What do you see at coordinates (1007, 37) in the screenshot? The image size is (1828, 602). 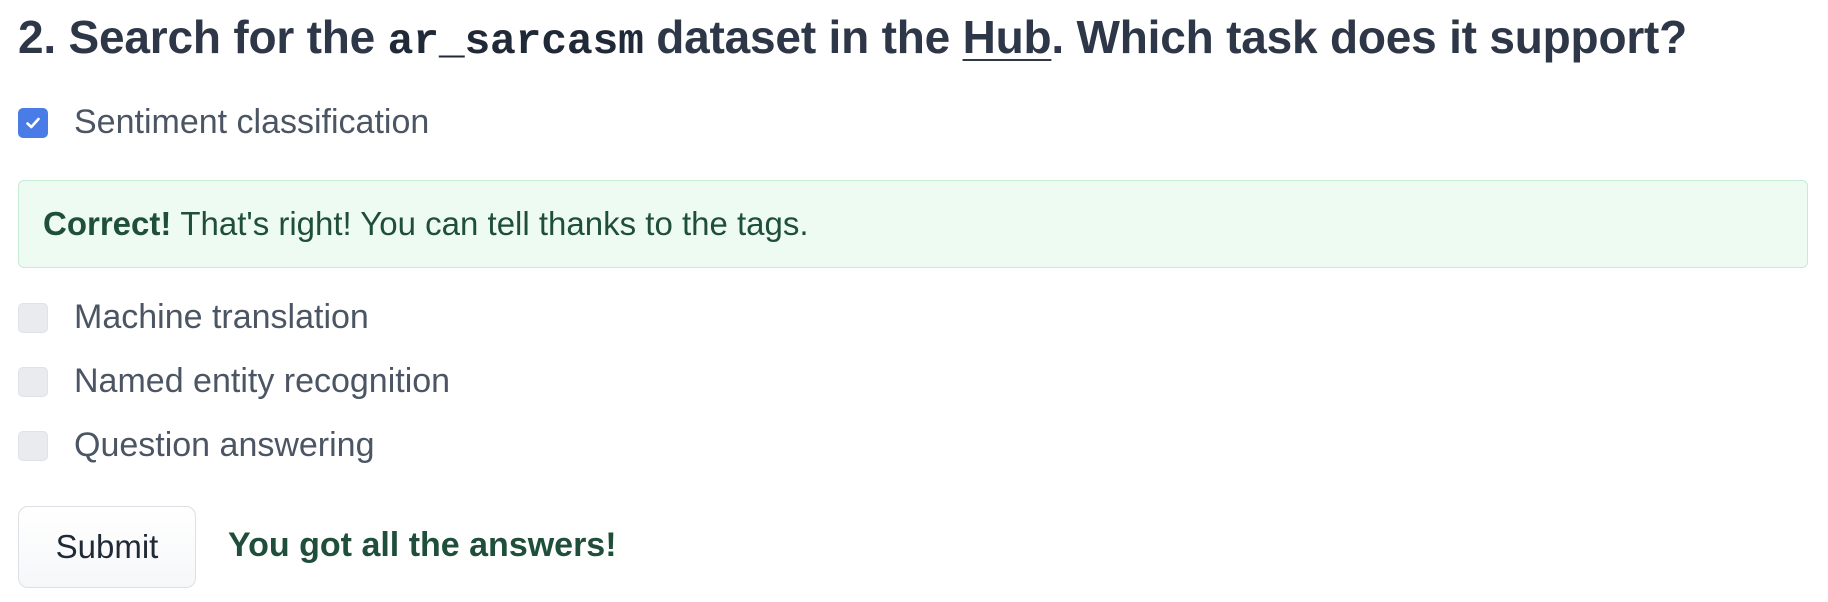 I see `hub-link: Hub` at bounding box center [1007, 37].